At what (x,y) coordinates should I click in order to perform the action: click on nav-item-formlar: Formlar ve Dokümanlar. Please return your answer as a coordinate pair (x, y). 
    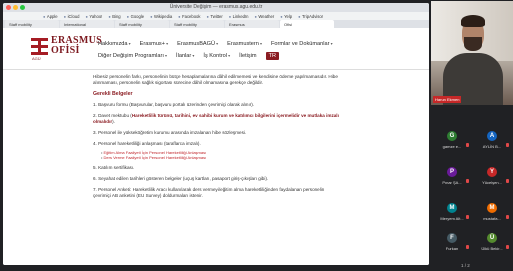
    Looking at the image, I should click on (302, 44).